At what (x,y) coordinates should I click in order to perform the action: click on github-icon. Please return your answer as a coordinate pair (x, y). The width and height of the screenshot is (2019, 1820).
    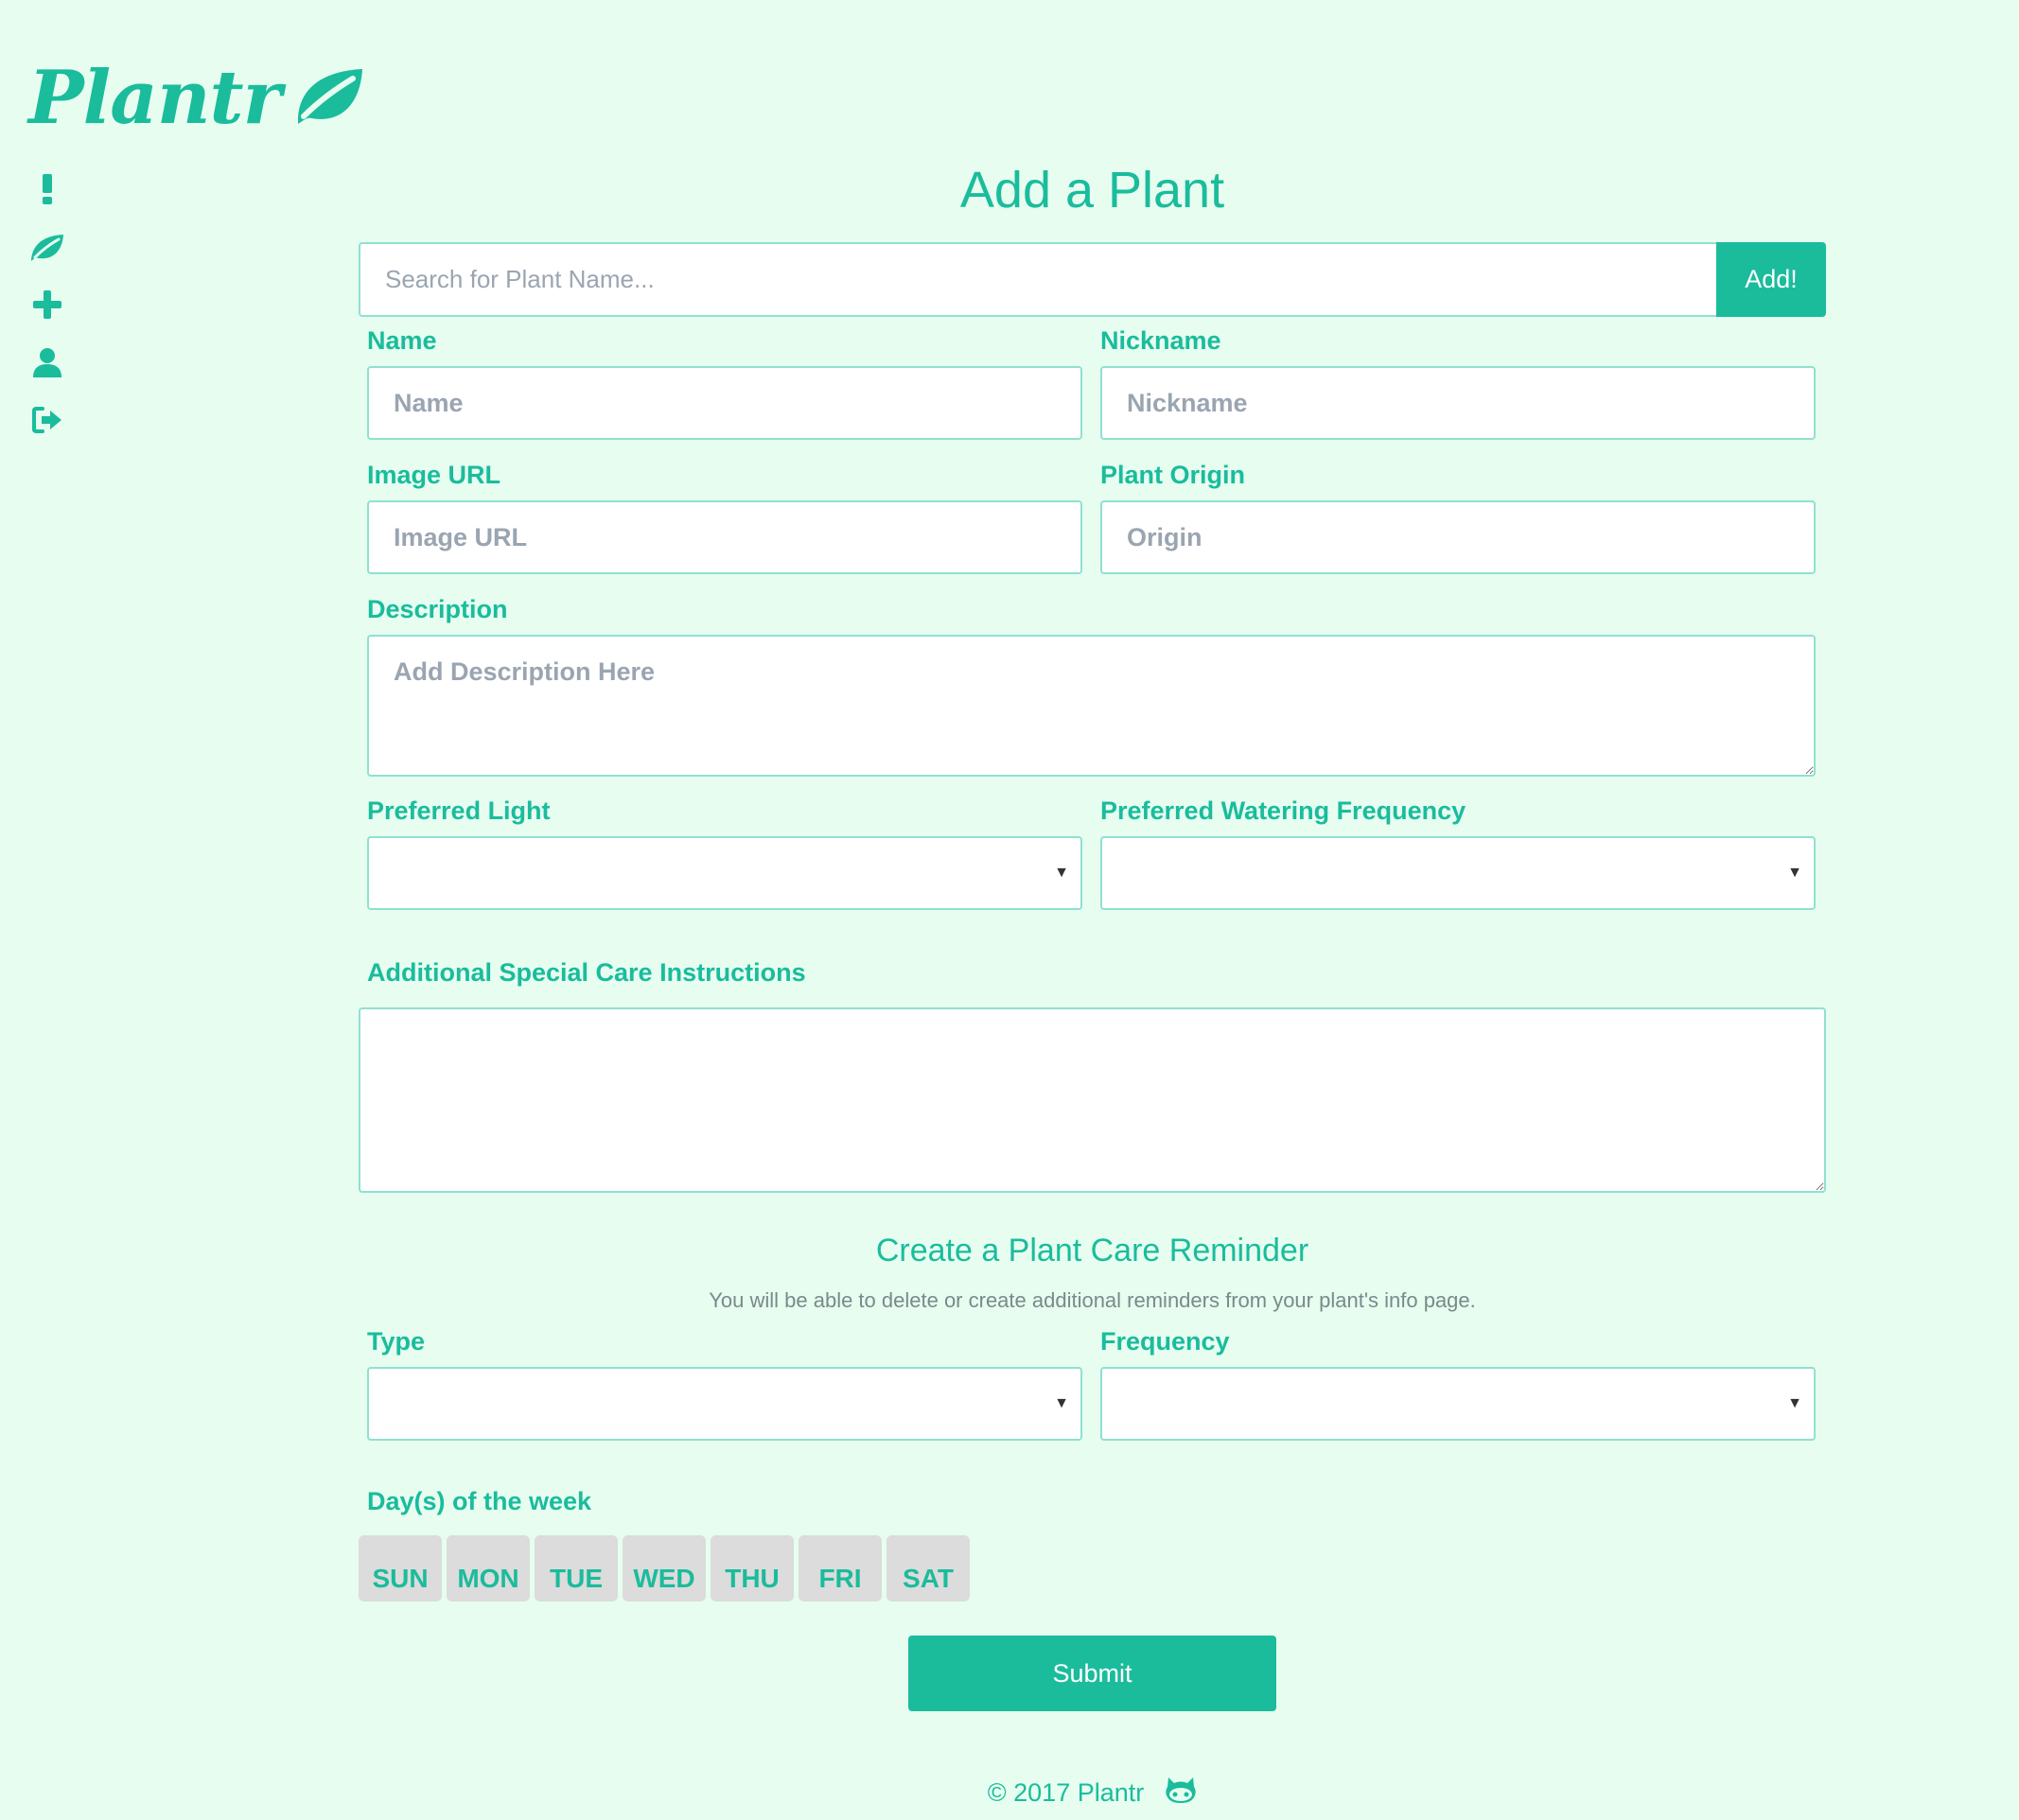
    Looking at the image, I should click on (1181, 1793).